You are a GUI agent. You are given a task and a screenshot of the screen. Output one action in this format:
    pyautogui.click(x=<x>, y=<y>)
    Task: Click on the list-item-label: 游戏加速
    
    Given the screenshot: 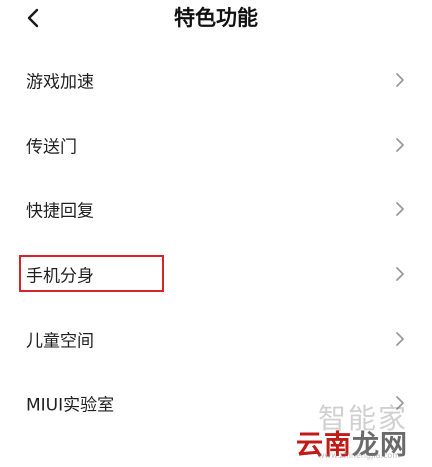 What is the action you would take?
    pyautogui.click(x=60, y=82)
    